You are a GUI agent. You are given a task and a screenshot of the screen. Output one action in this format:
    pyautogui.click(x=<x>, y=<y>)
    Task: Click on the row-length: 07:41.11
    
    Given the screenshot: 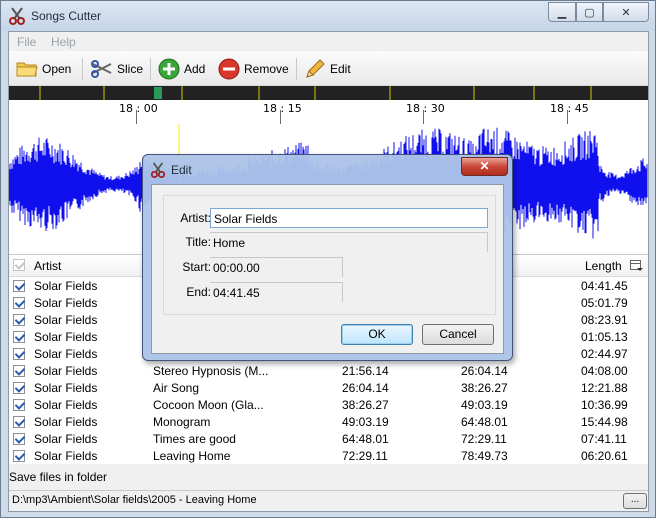 What is the action you would take?
    pyautogui.click(x=604, y=439)
    